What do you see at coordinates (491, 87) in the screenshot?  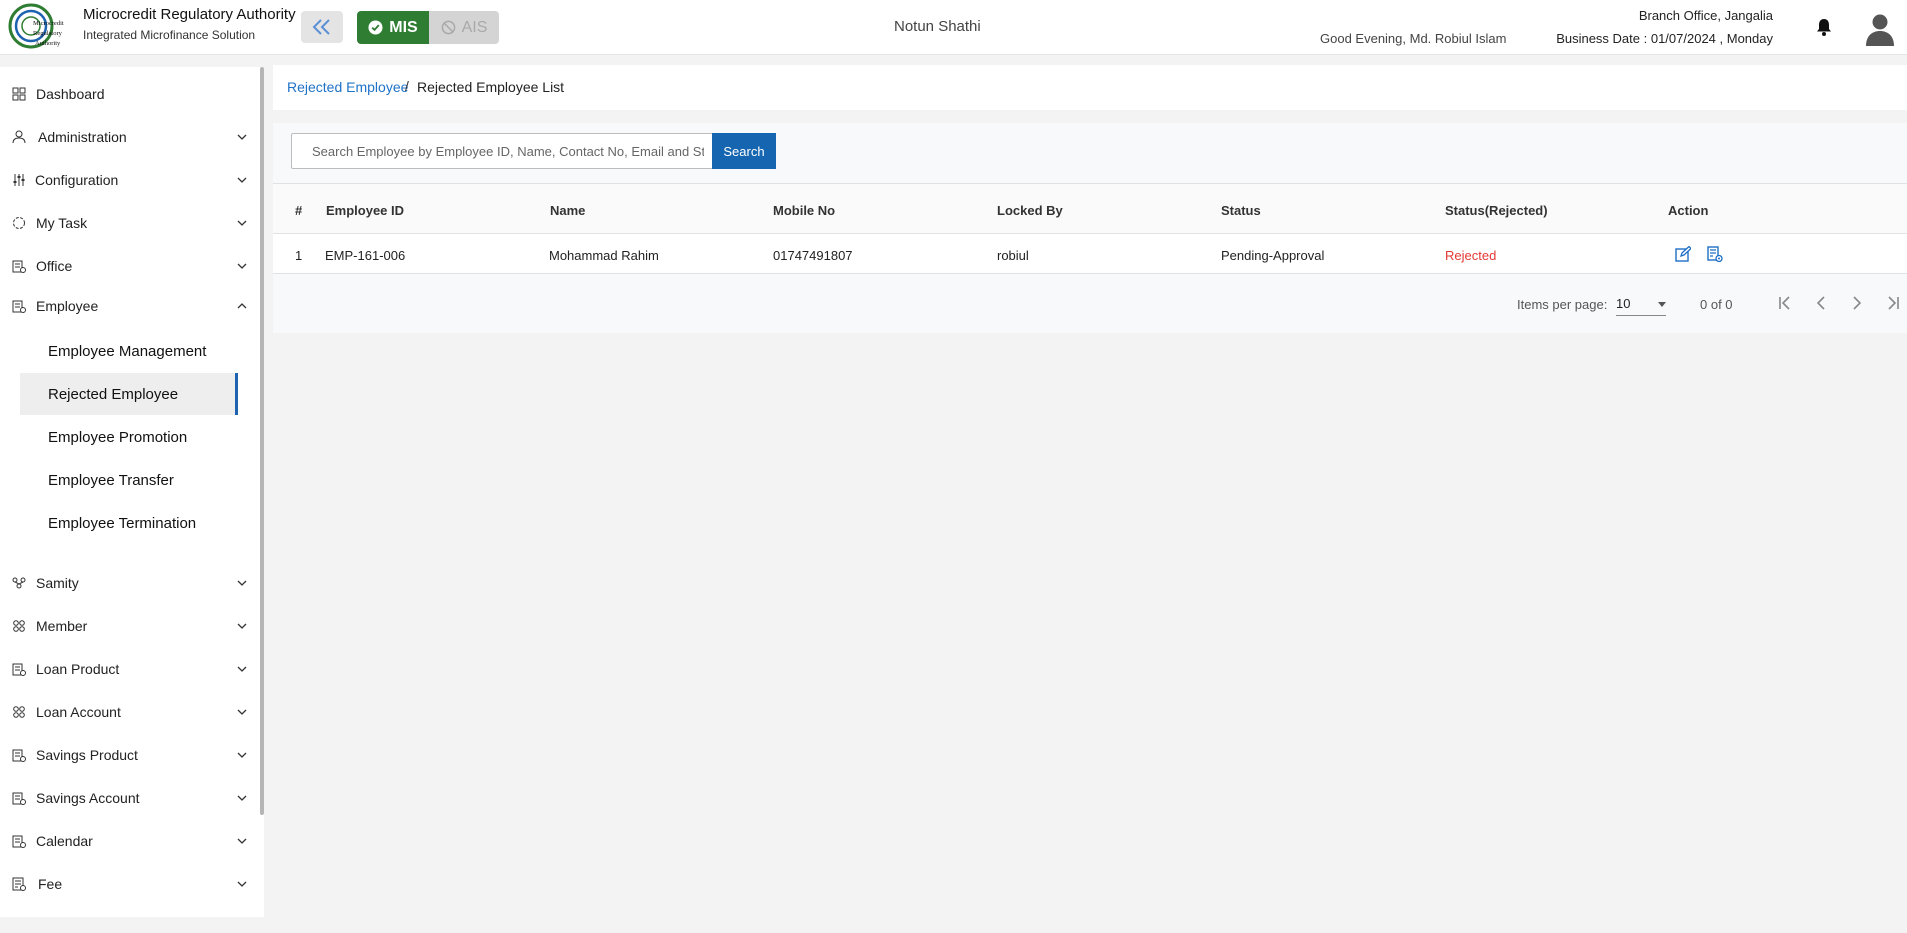 I see `page-title: Rejected Employee List` at bounding box center [491, 87].